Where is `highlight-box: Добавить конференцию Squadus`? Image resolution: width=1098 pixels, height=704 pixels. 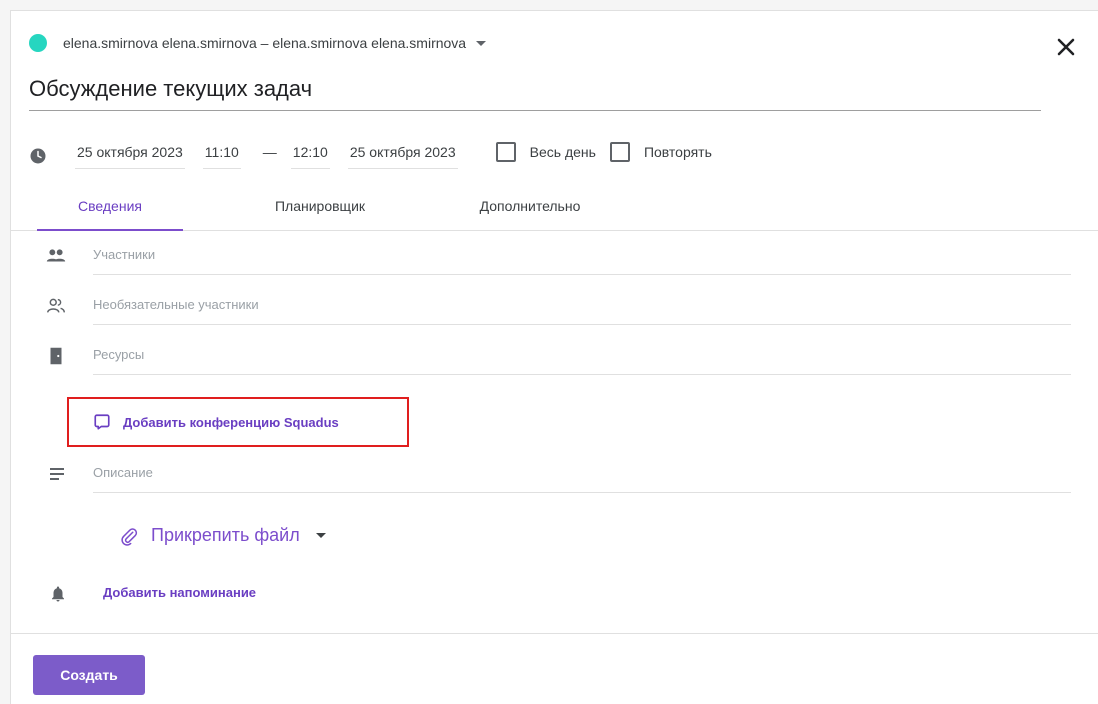
highlight-box: Добавить конференцию Squadus is located at coordinates (238, 422).